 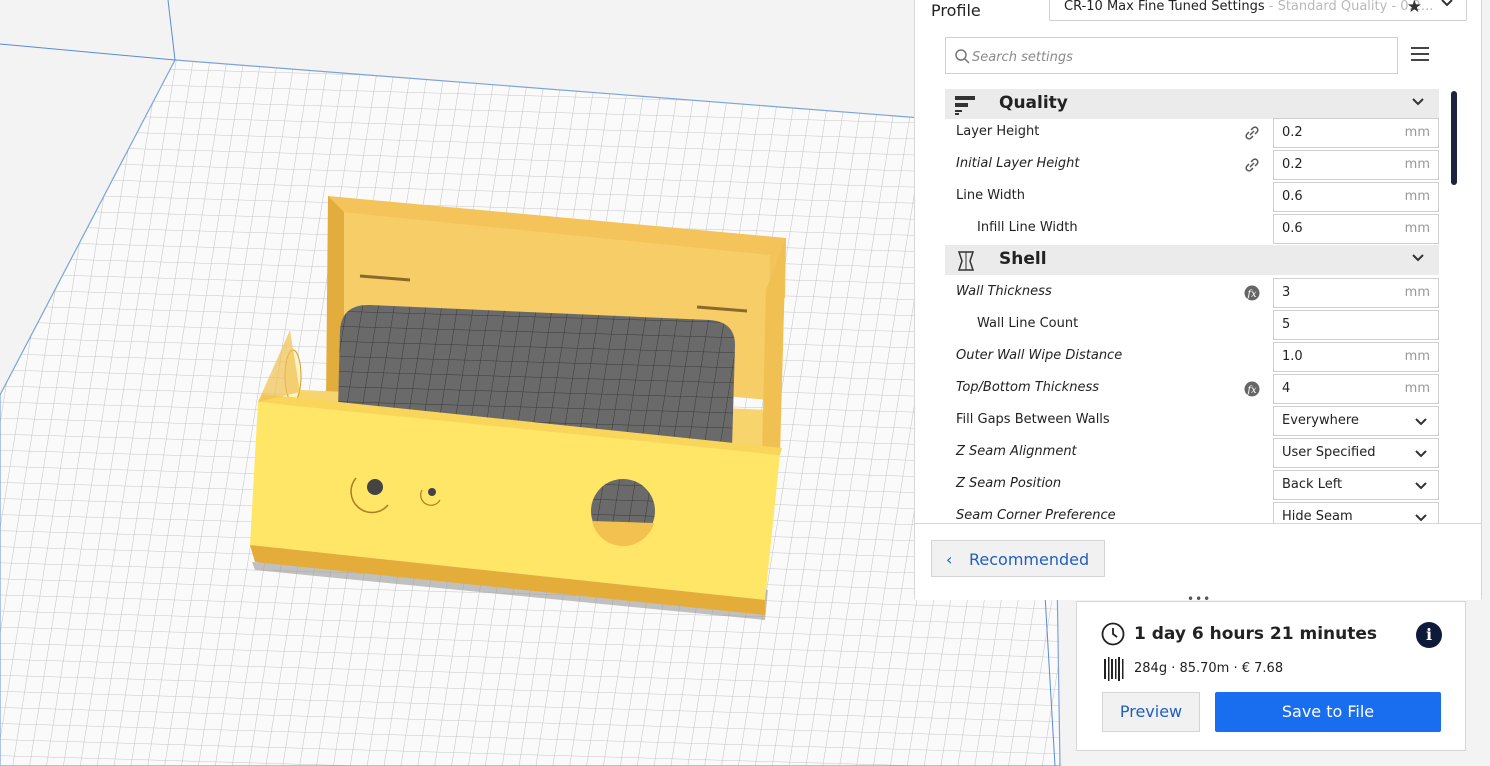 I want to click on setting-fill-gaps-between-walls: Fill Gaps Between Walls Everywhere, so click(x=1192, y=421).